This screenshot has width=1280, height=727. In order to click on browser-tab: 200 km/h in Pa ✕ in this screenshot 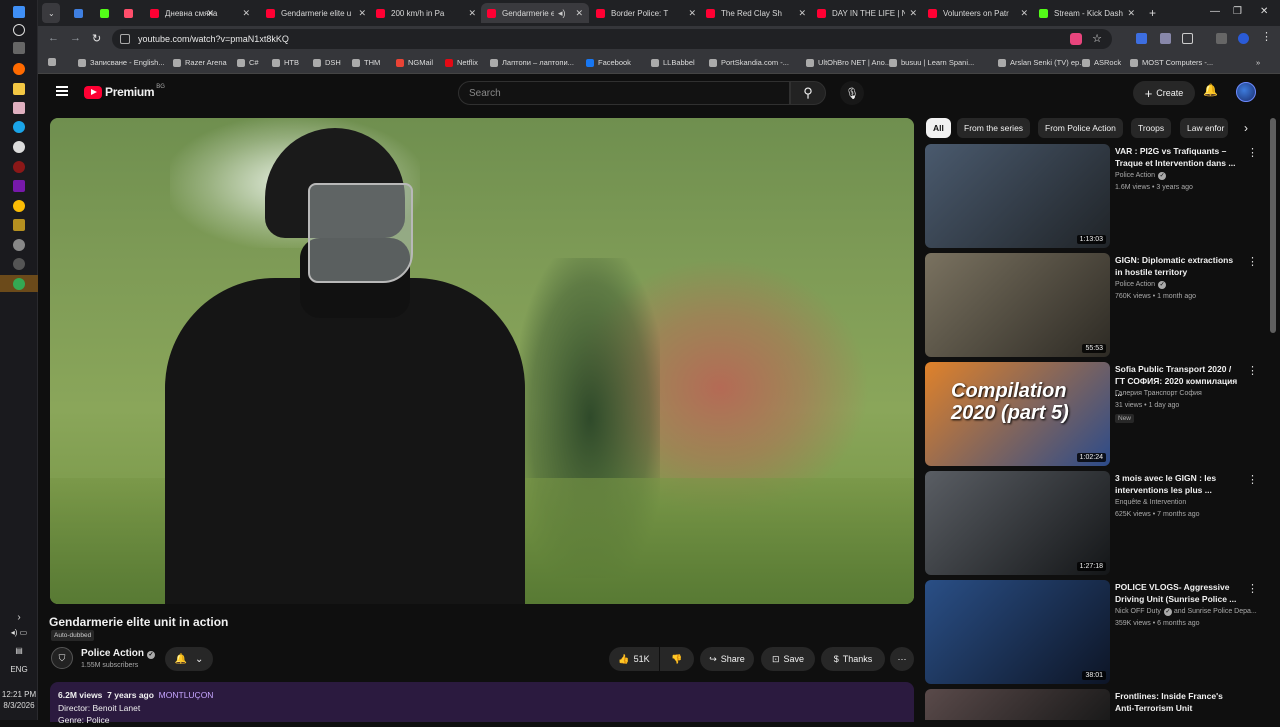, I will do `click(426, 13)`.